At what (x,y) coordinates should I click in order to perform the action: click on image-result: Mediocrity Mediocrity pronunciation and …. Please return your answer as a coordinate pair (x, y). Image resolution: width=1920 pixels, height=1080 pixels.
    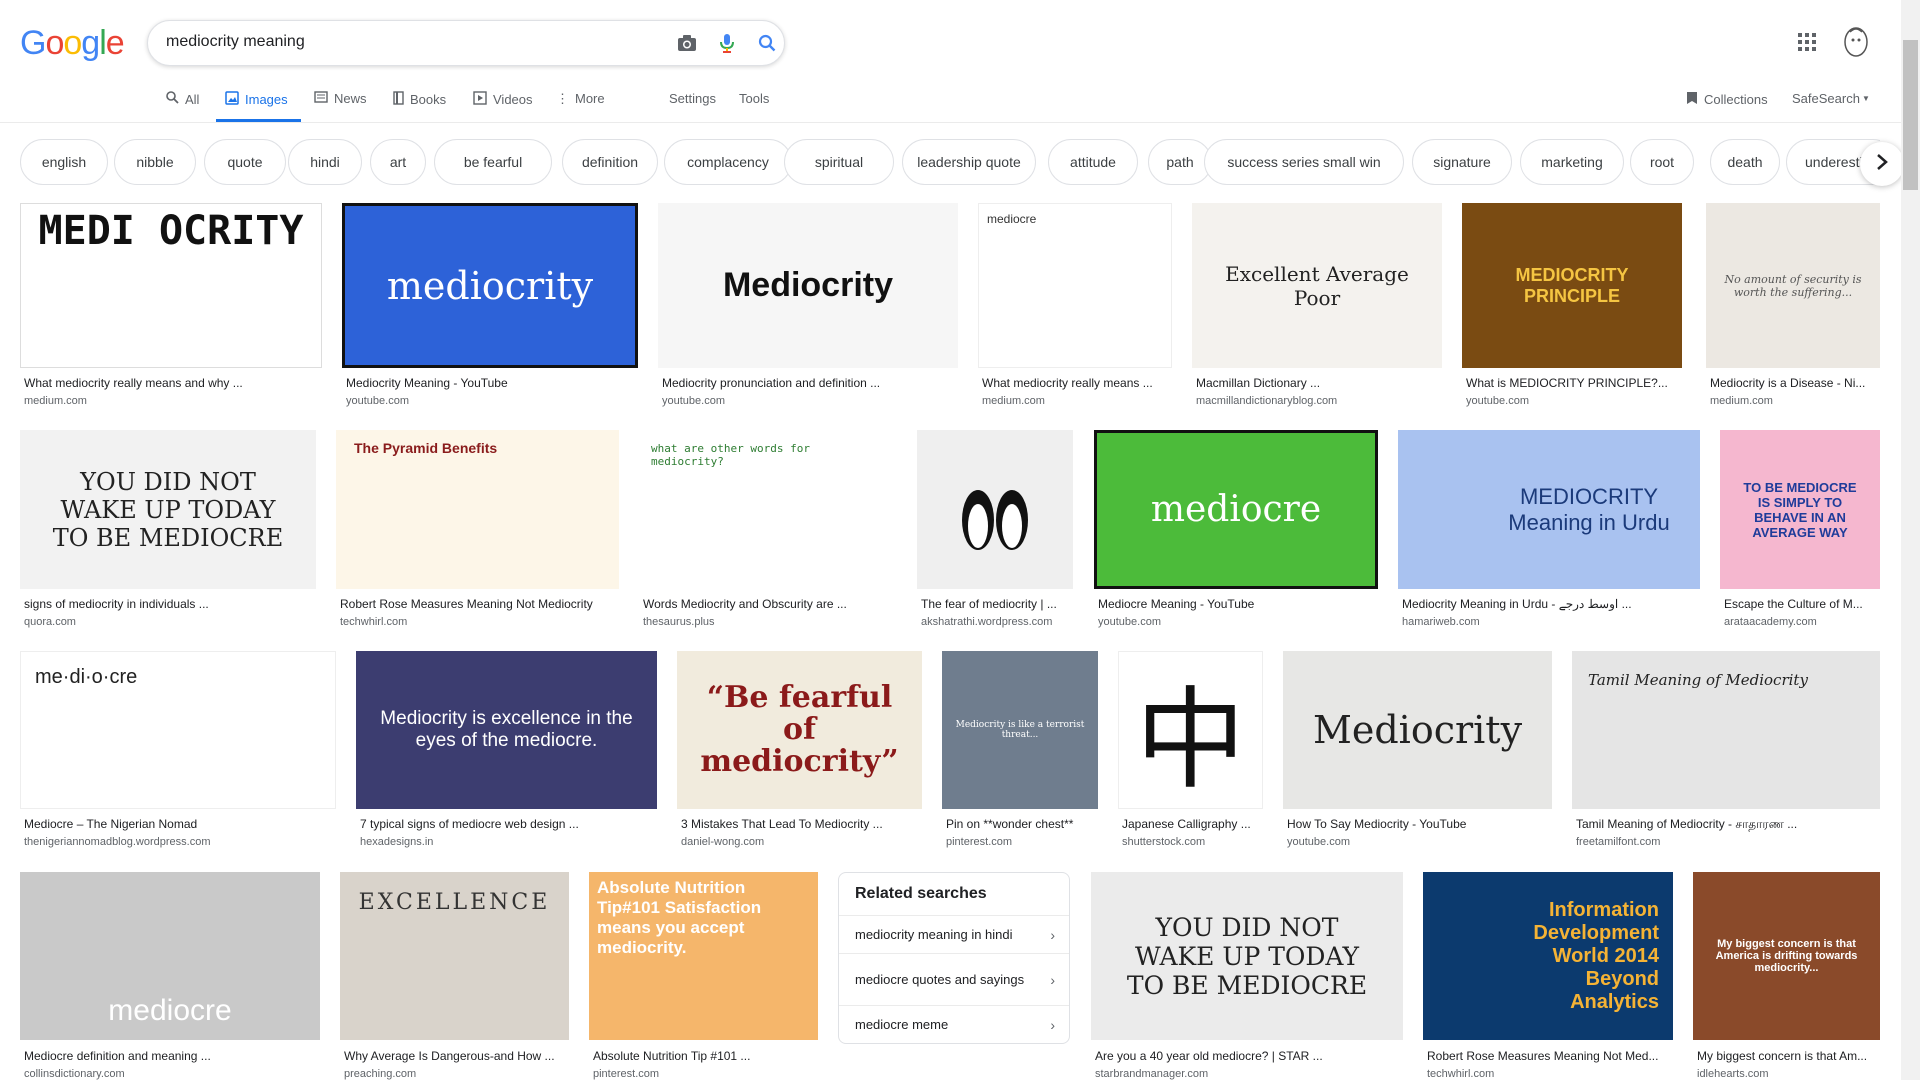
    Looking at the image, I should click on (808, 308).